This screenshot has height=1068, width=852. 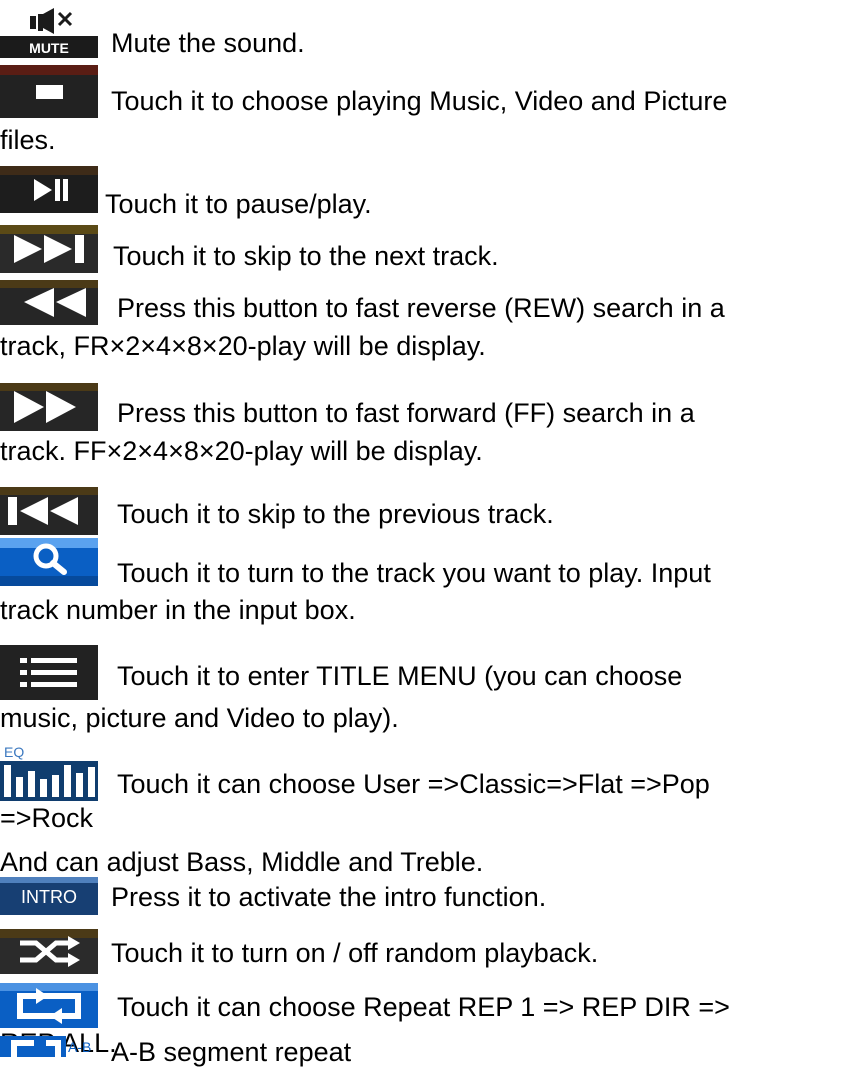 I want to click on equalizer-icon: EQ, so click(x=49, y=772).